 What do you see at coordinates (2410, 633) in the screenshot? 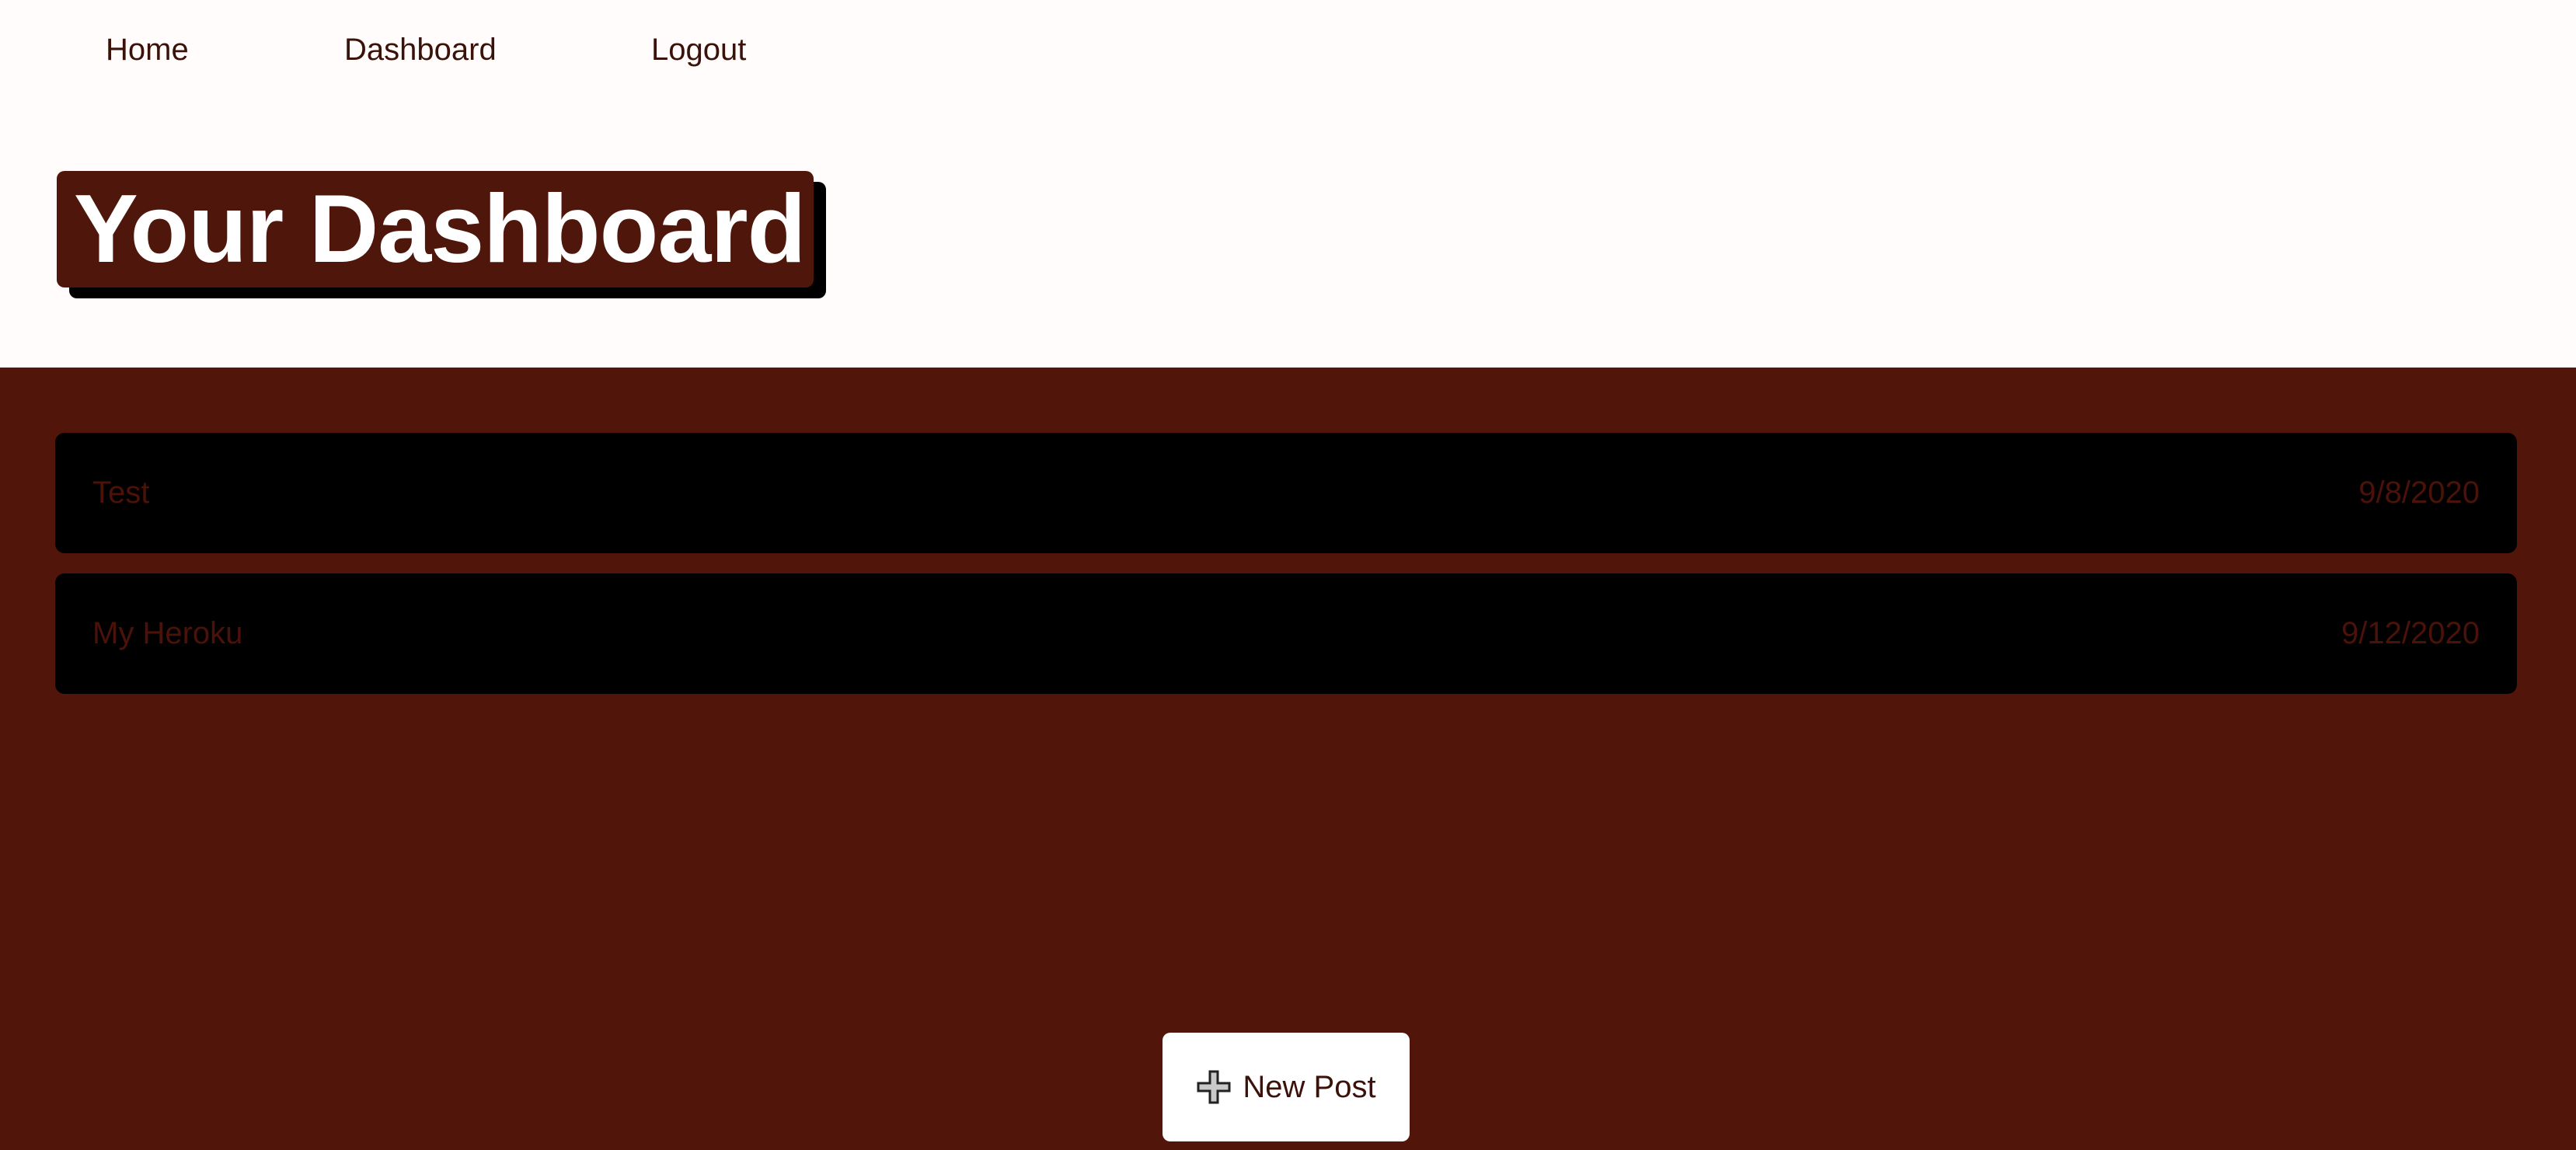
I see `post-date: 9/12/2020` at bounding box center [2410, 633].